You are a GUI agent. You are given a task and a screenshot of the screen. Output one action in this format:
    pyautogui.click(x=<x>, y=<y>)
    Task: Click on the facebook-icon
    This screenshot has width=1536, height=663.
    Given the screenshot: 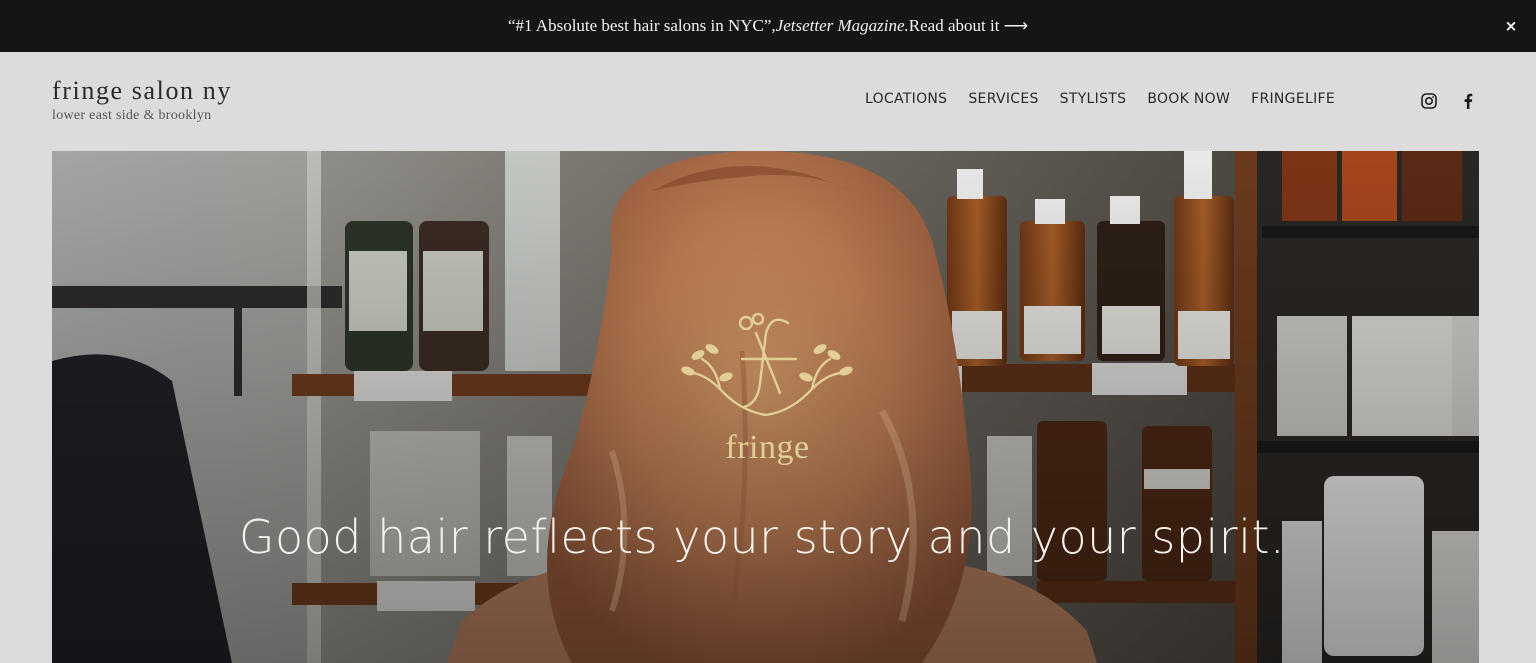 What is the action you would take?
    pyautogui.click(x=1468, y=101)
    